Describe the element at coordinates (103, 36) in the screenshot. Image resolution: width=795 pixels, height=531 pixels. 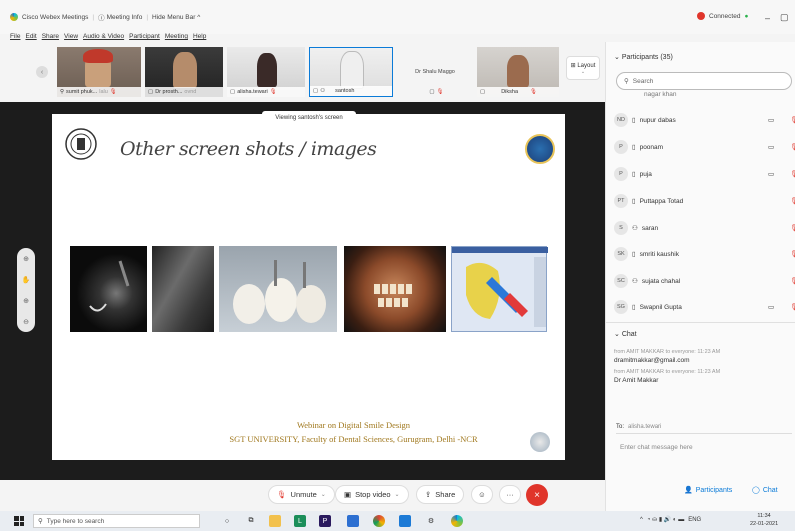
I see `menu-audio-video: Audio & Video` at that location.